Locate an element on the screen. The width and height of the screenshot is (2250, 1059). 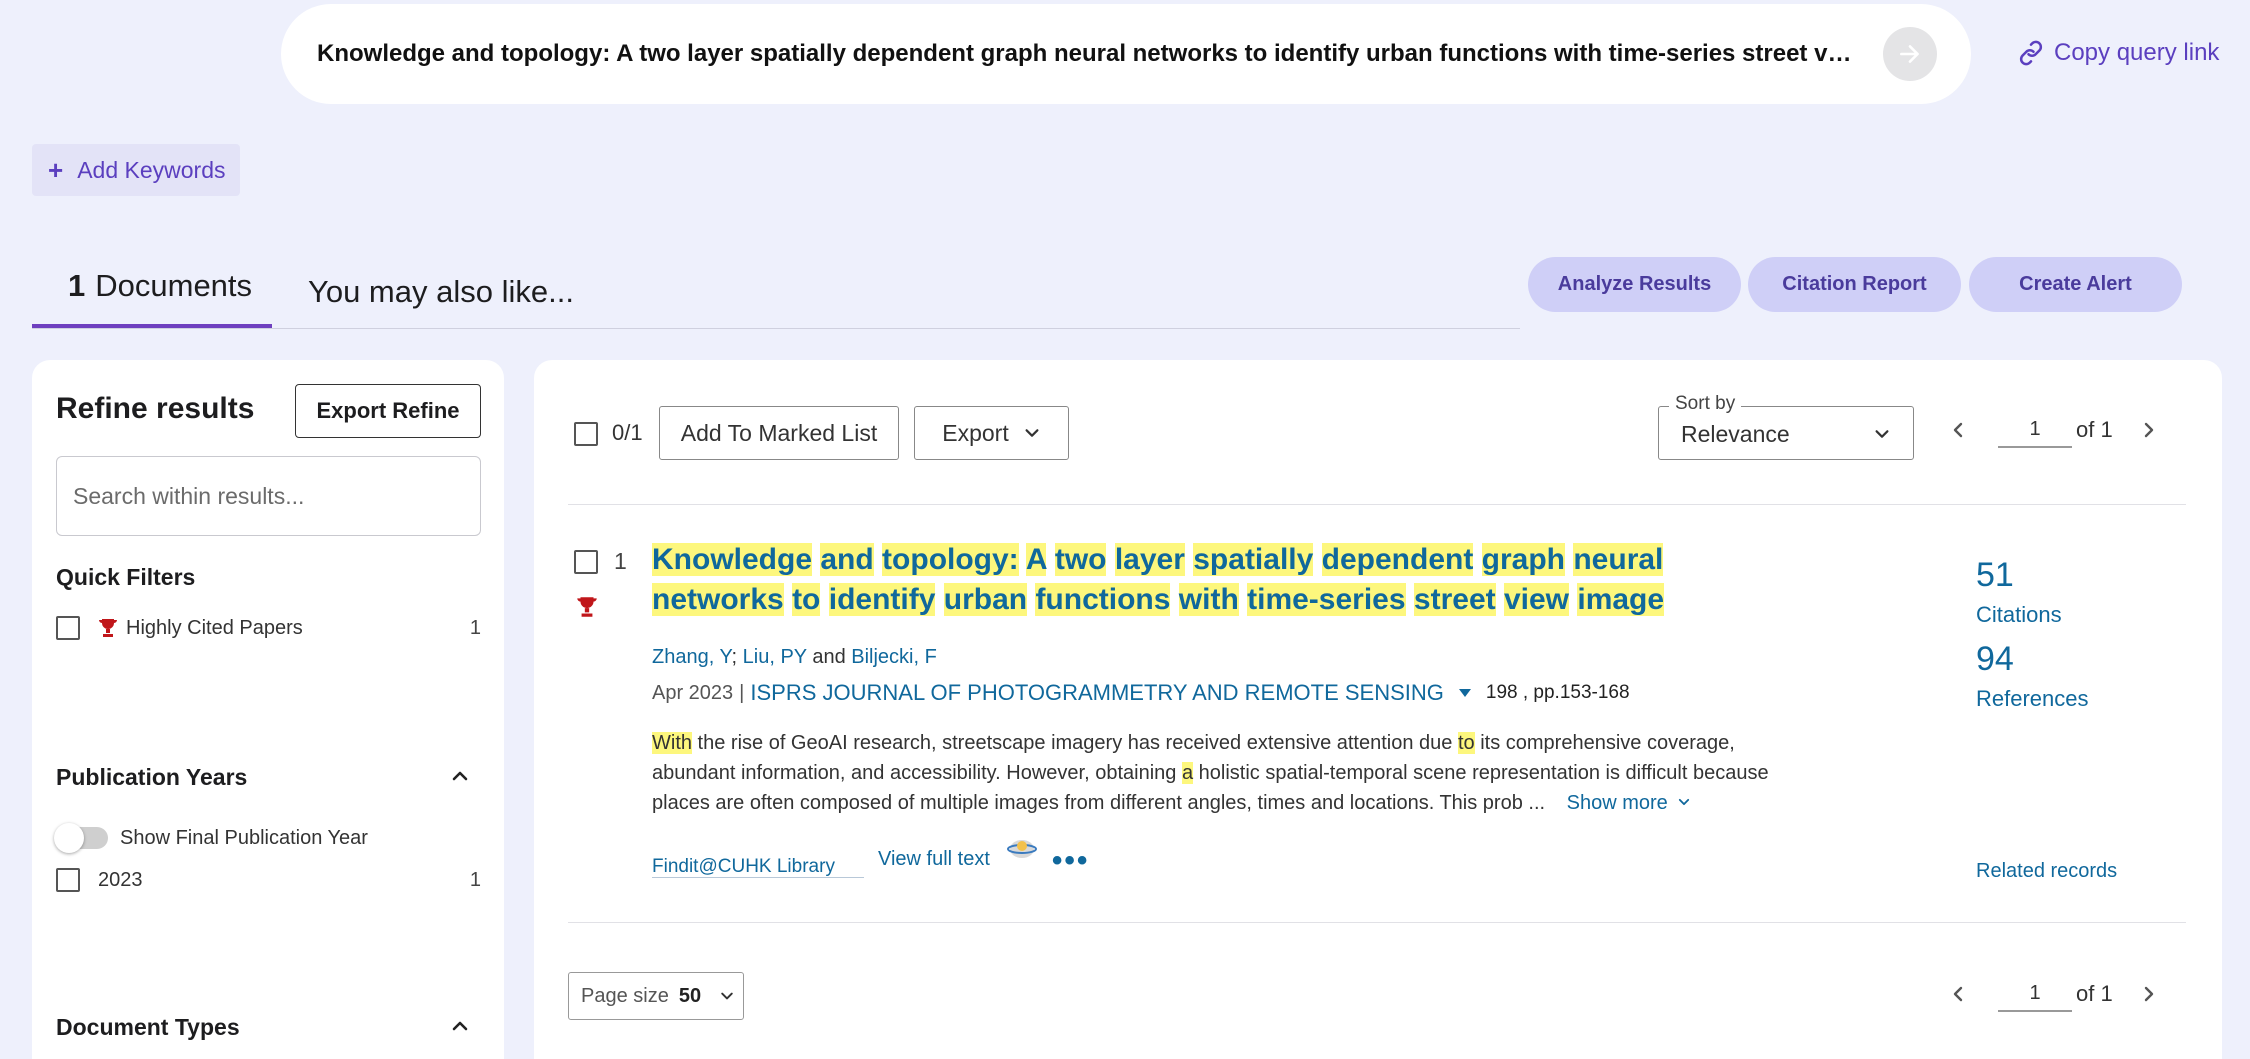
title-word: view is located at coordinates (1536, 599).